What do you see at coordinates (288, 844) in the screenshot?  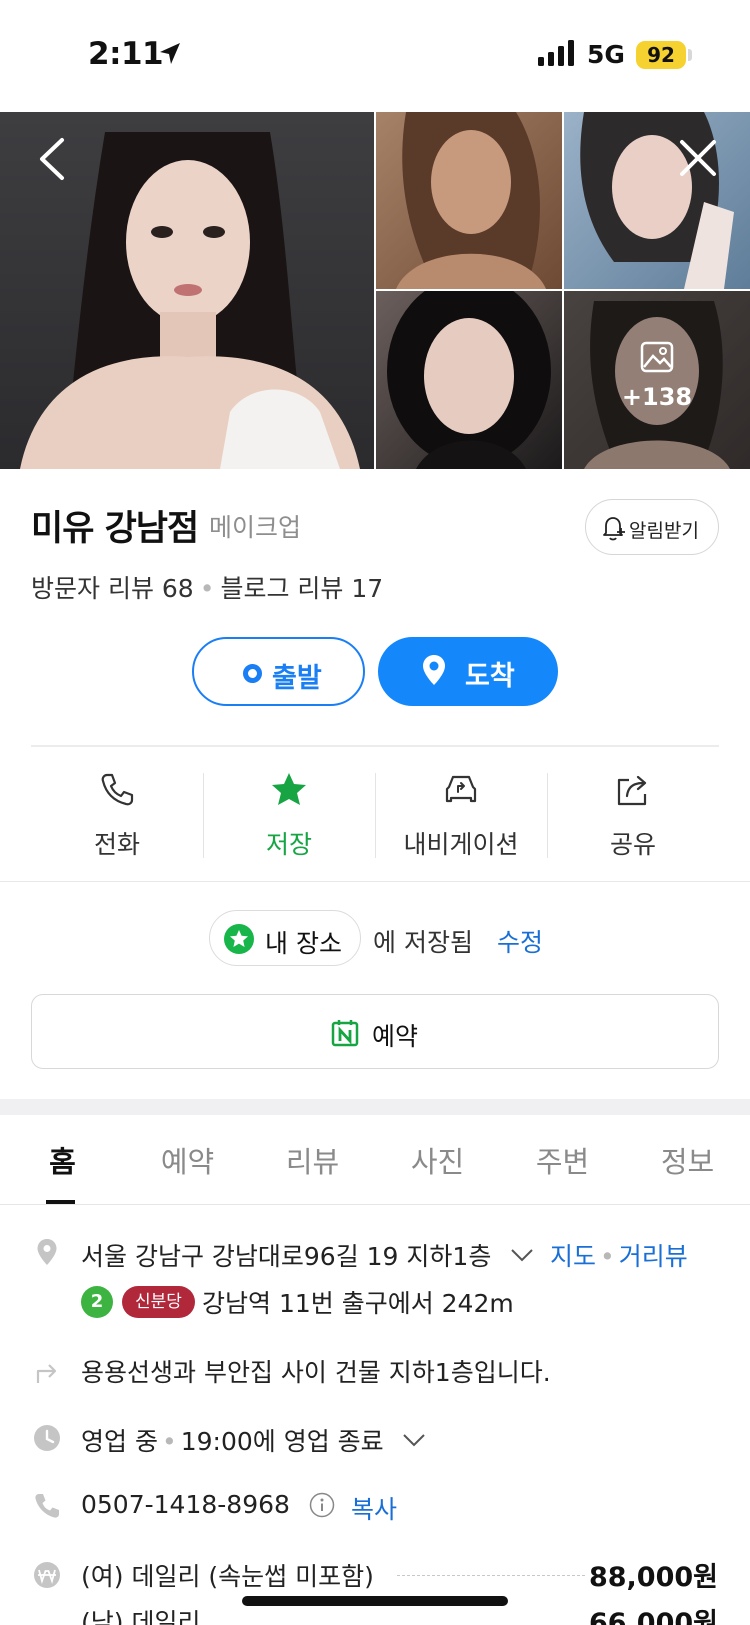 I see `save-label: 저장` at bounding box center [288, 844].